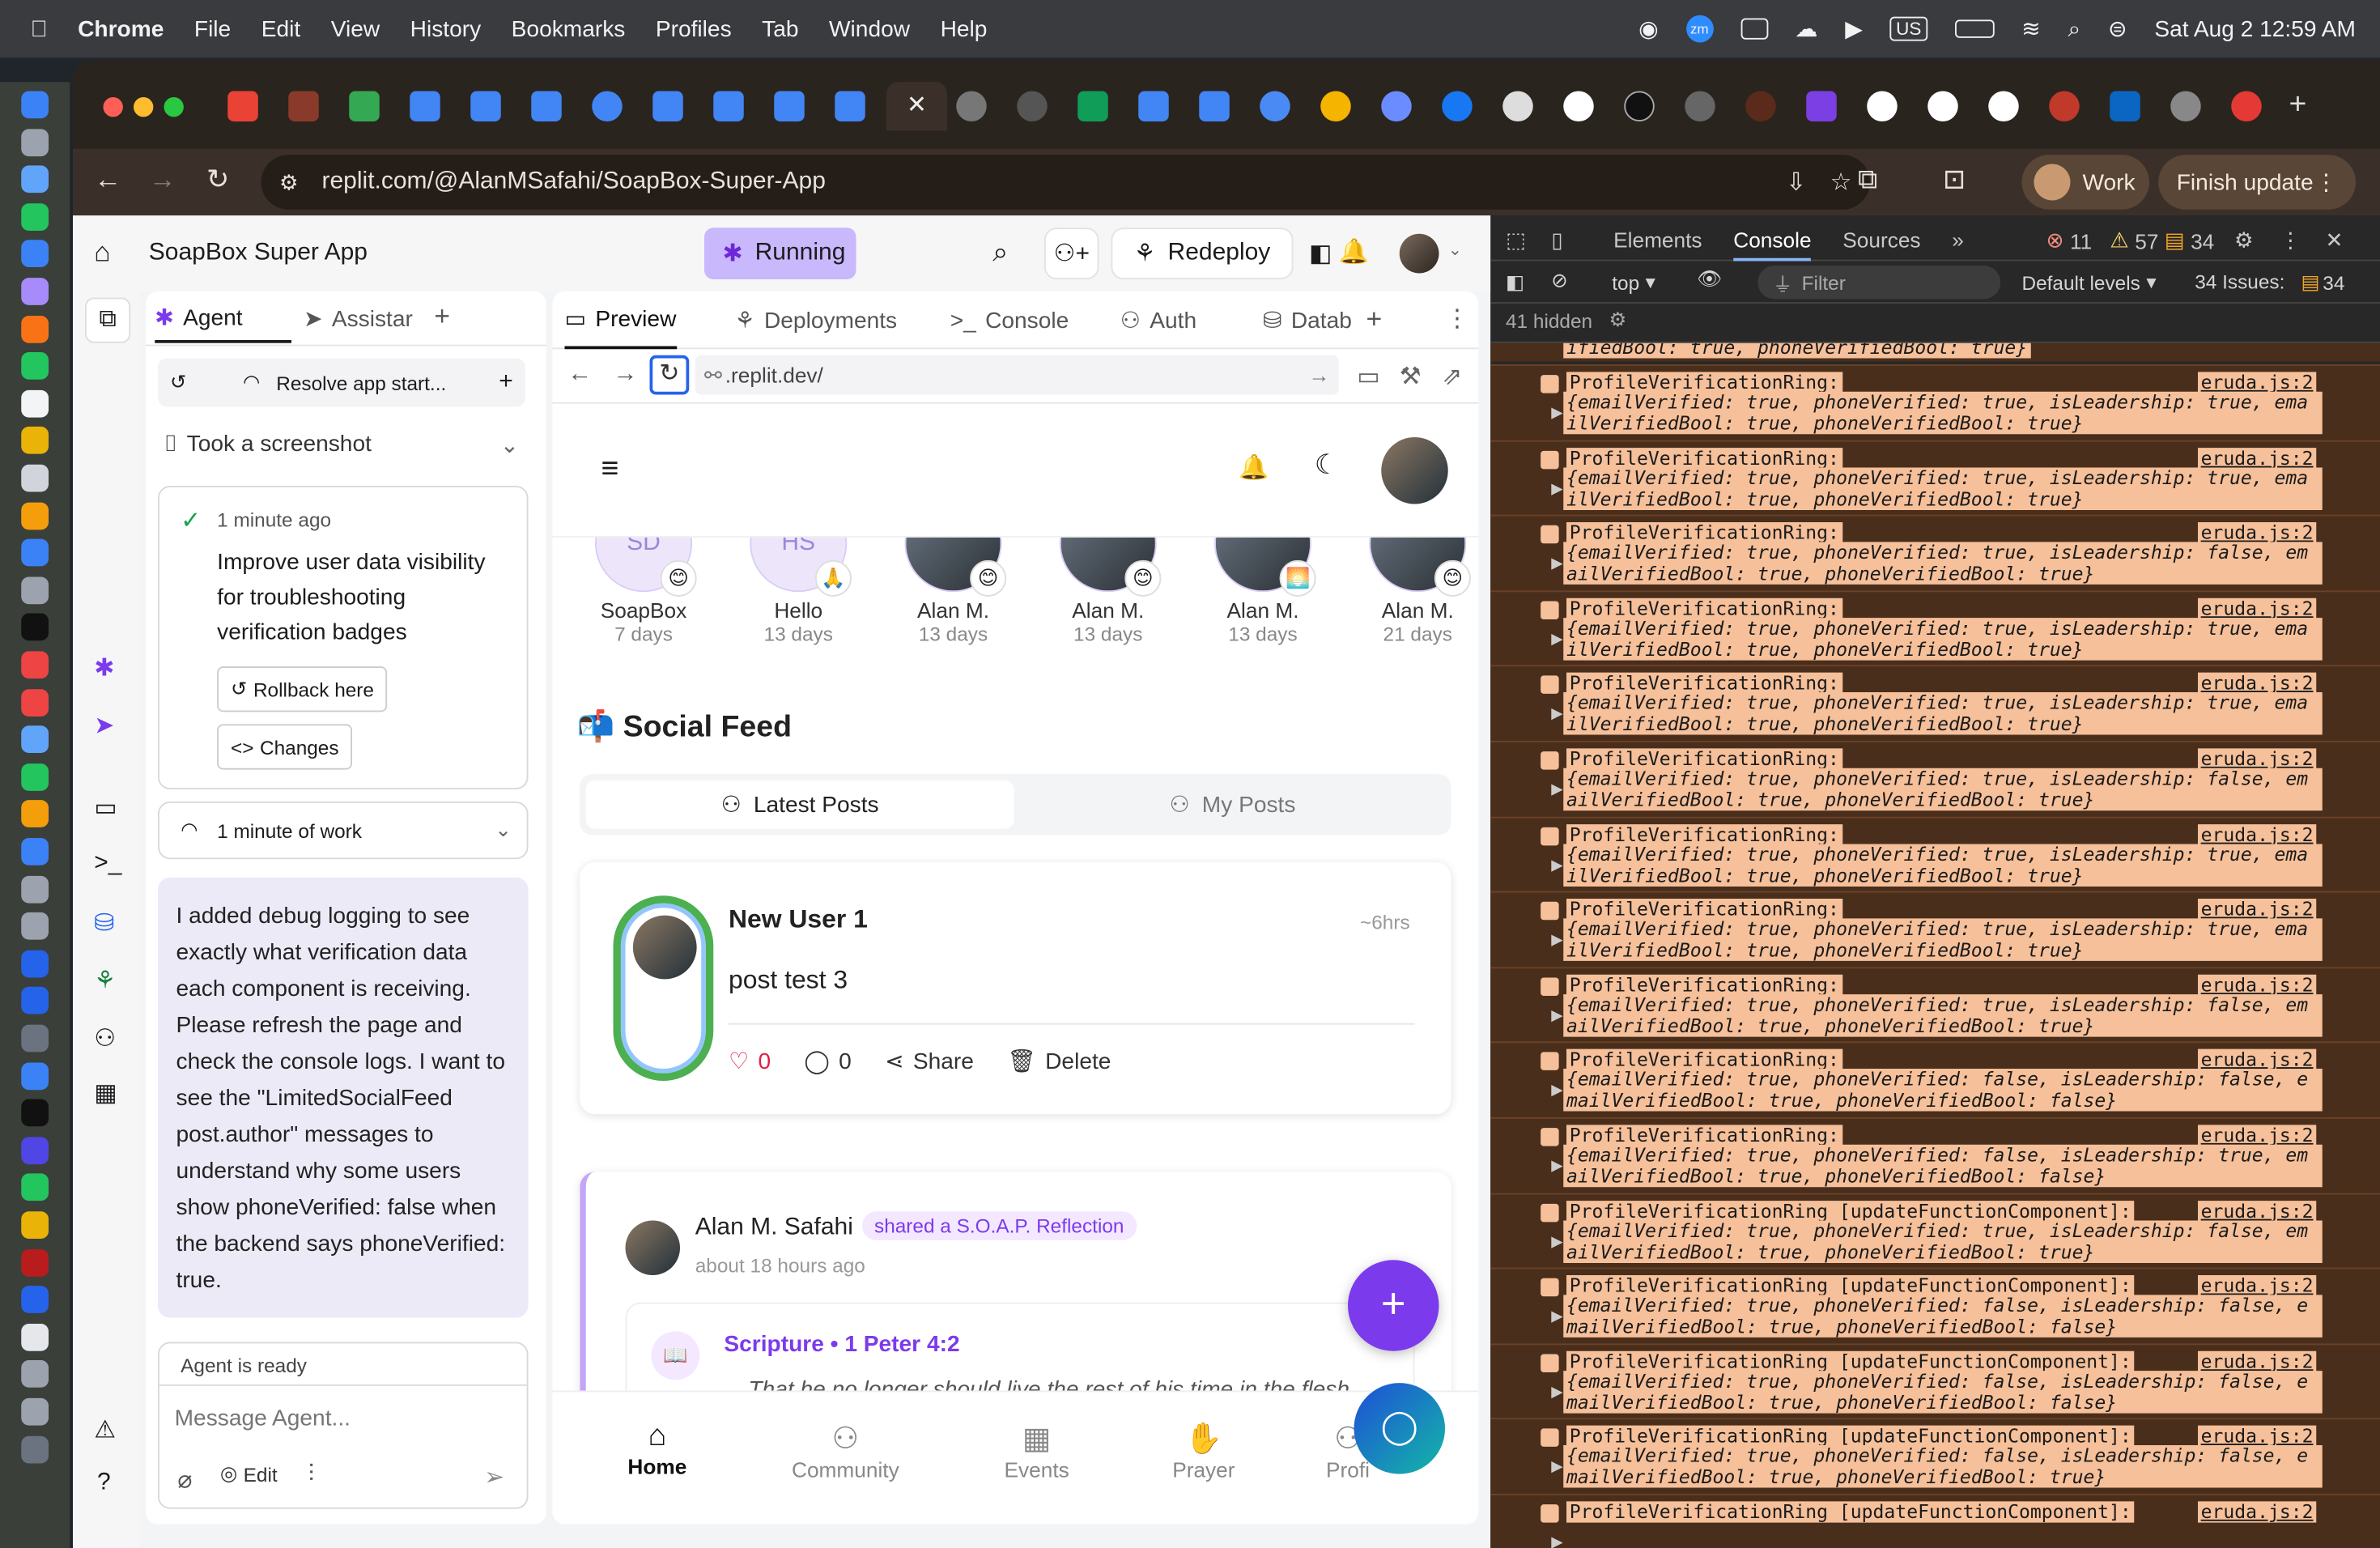 The width and height of the screenshot is (2380, 1548). What do you see at coordinates (1958, 240) in the screenshot?
I see `more-tabs-icon: »` at bounding box center [1958, 240].